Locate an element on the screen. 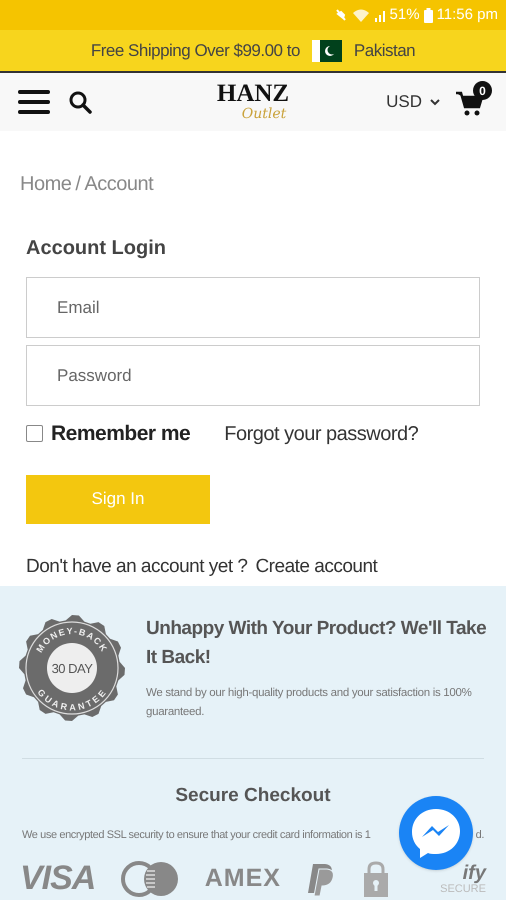  breadcrumb-link: Home is located at coordinates (46, 184).